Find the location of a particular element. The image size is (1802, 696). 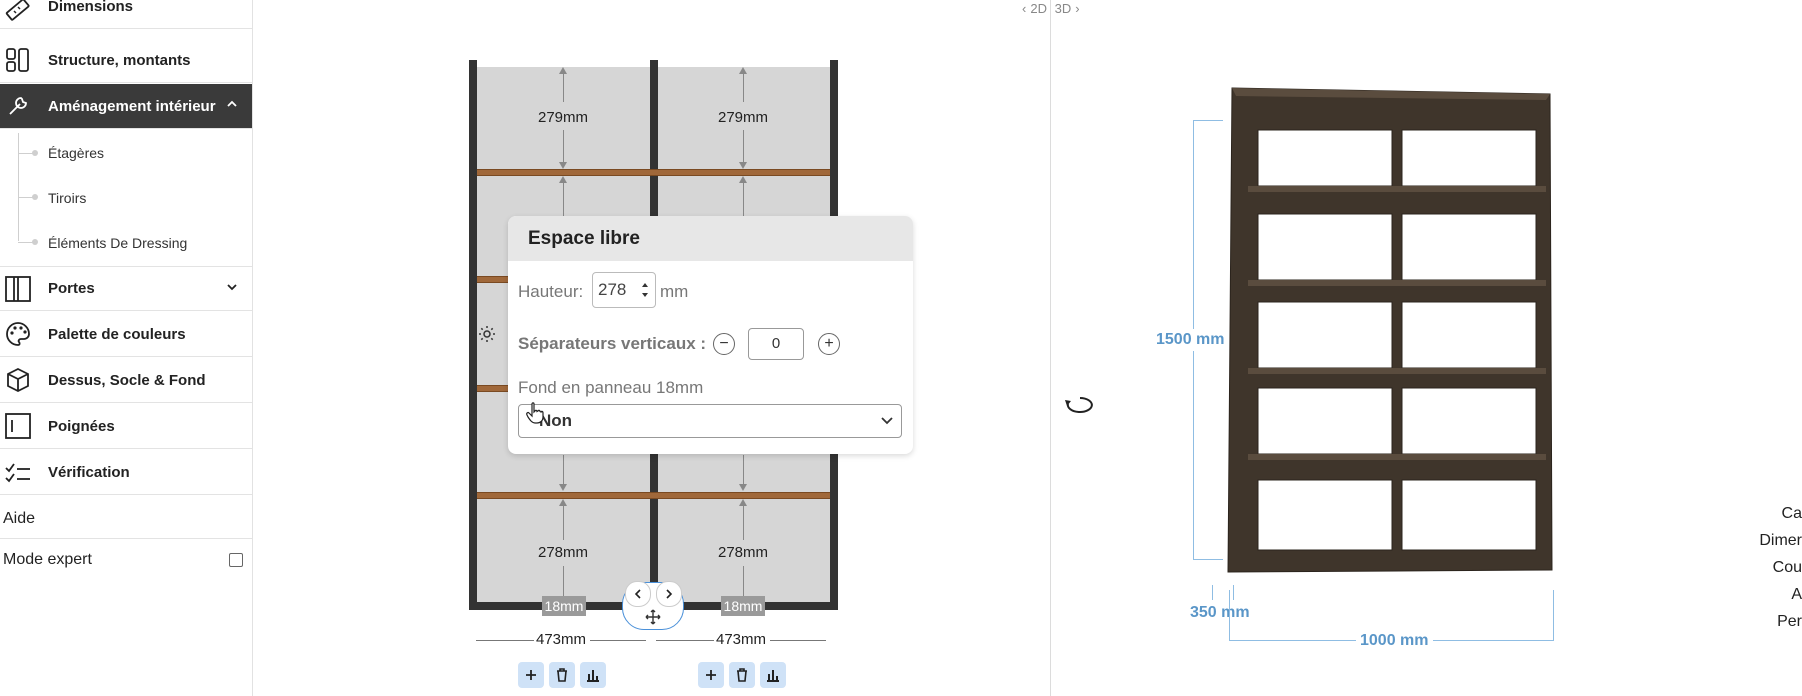

chevron-left-icon: ‹ is located at coordinates (1024, 8).